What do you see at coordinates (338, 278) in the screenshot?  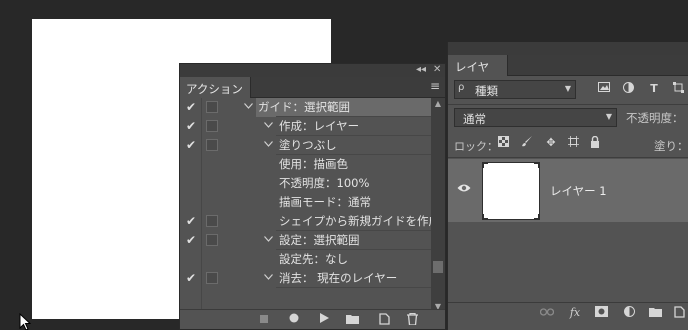 I see `action-label: 消去： 現在のレイヤー` at bounding box center [338, 278].